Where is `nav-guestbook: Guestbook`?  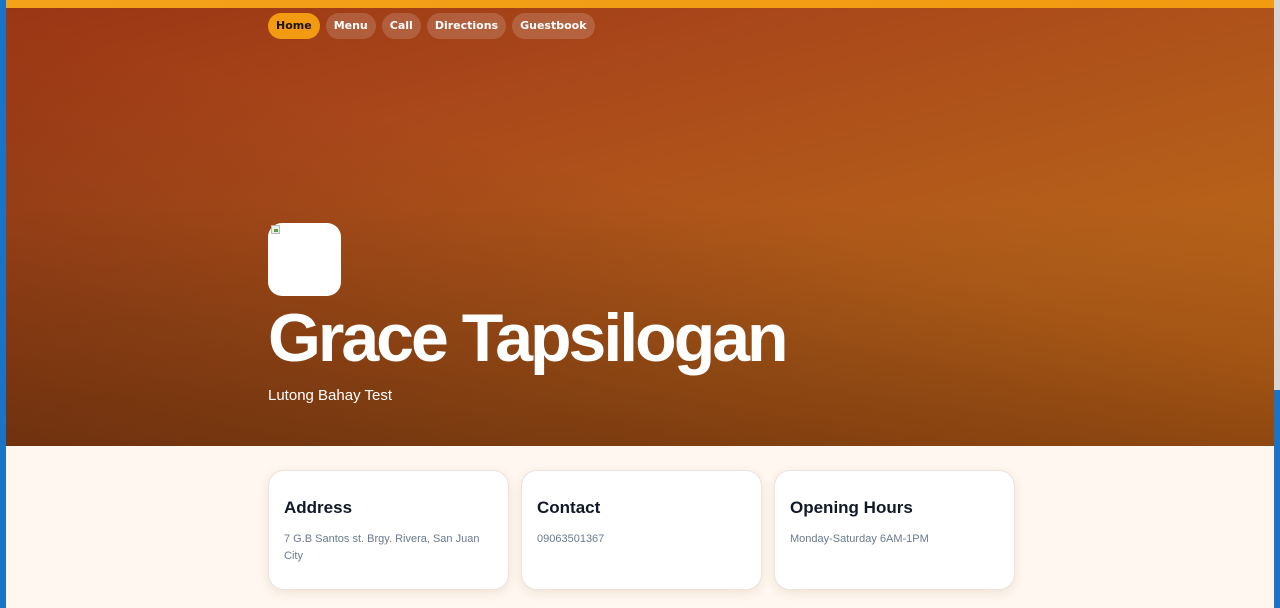 nav-guestbook: Guestbook is located at coordinates (553, 26).